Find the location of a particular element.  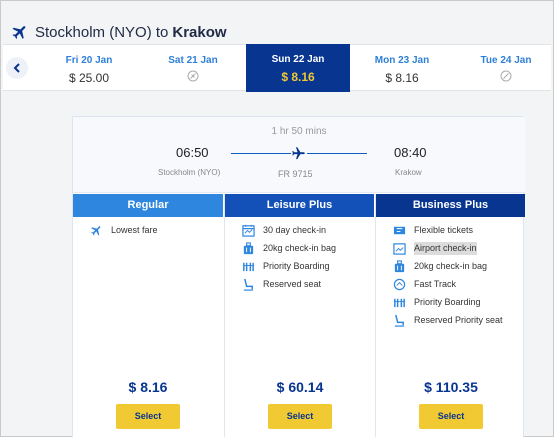

feature-label: Lowest fare is located at coordinates (134, 230).